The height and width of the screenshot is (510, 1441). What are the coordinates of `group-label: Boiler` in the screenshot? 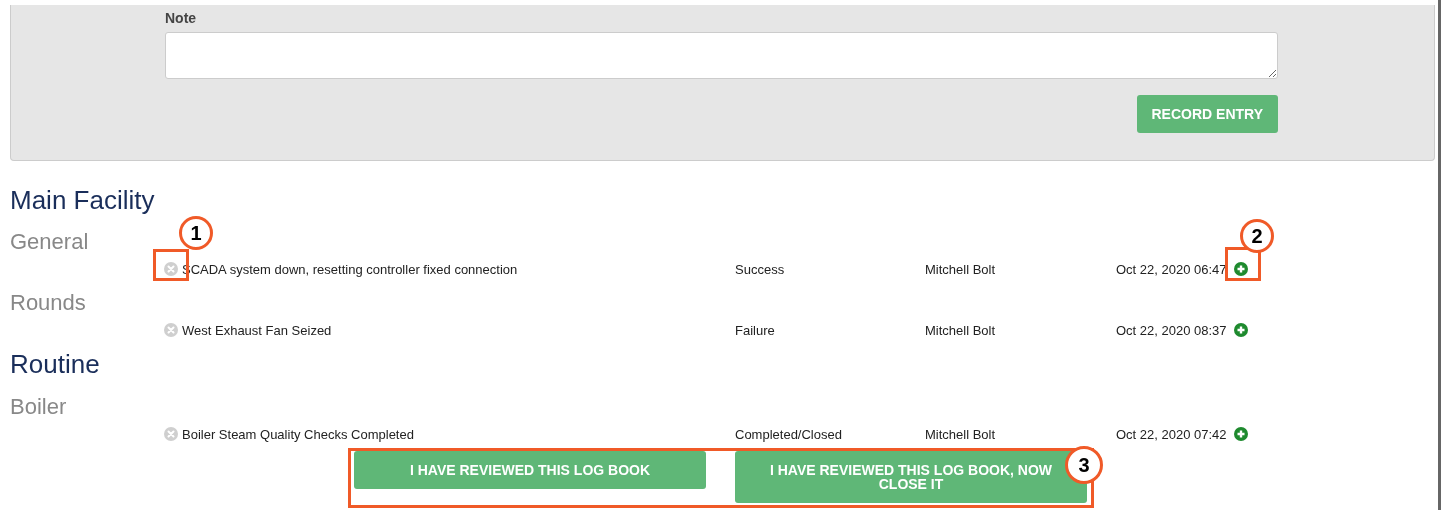 It's located at (38, 407).